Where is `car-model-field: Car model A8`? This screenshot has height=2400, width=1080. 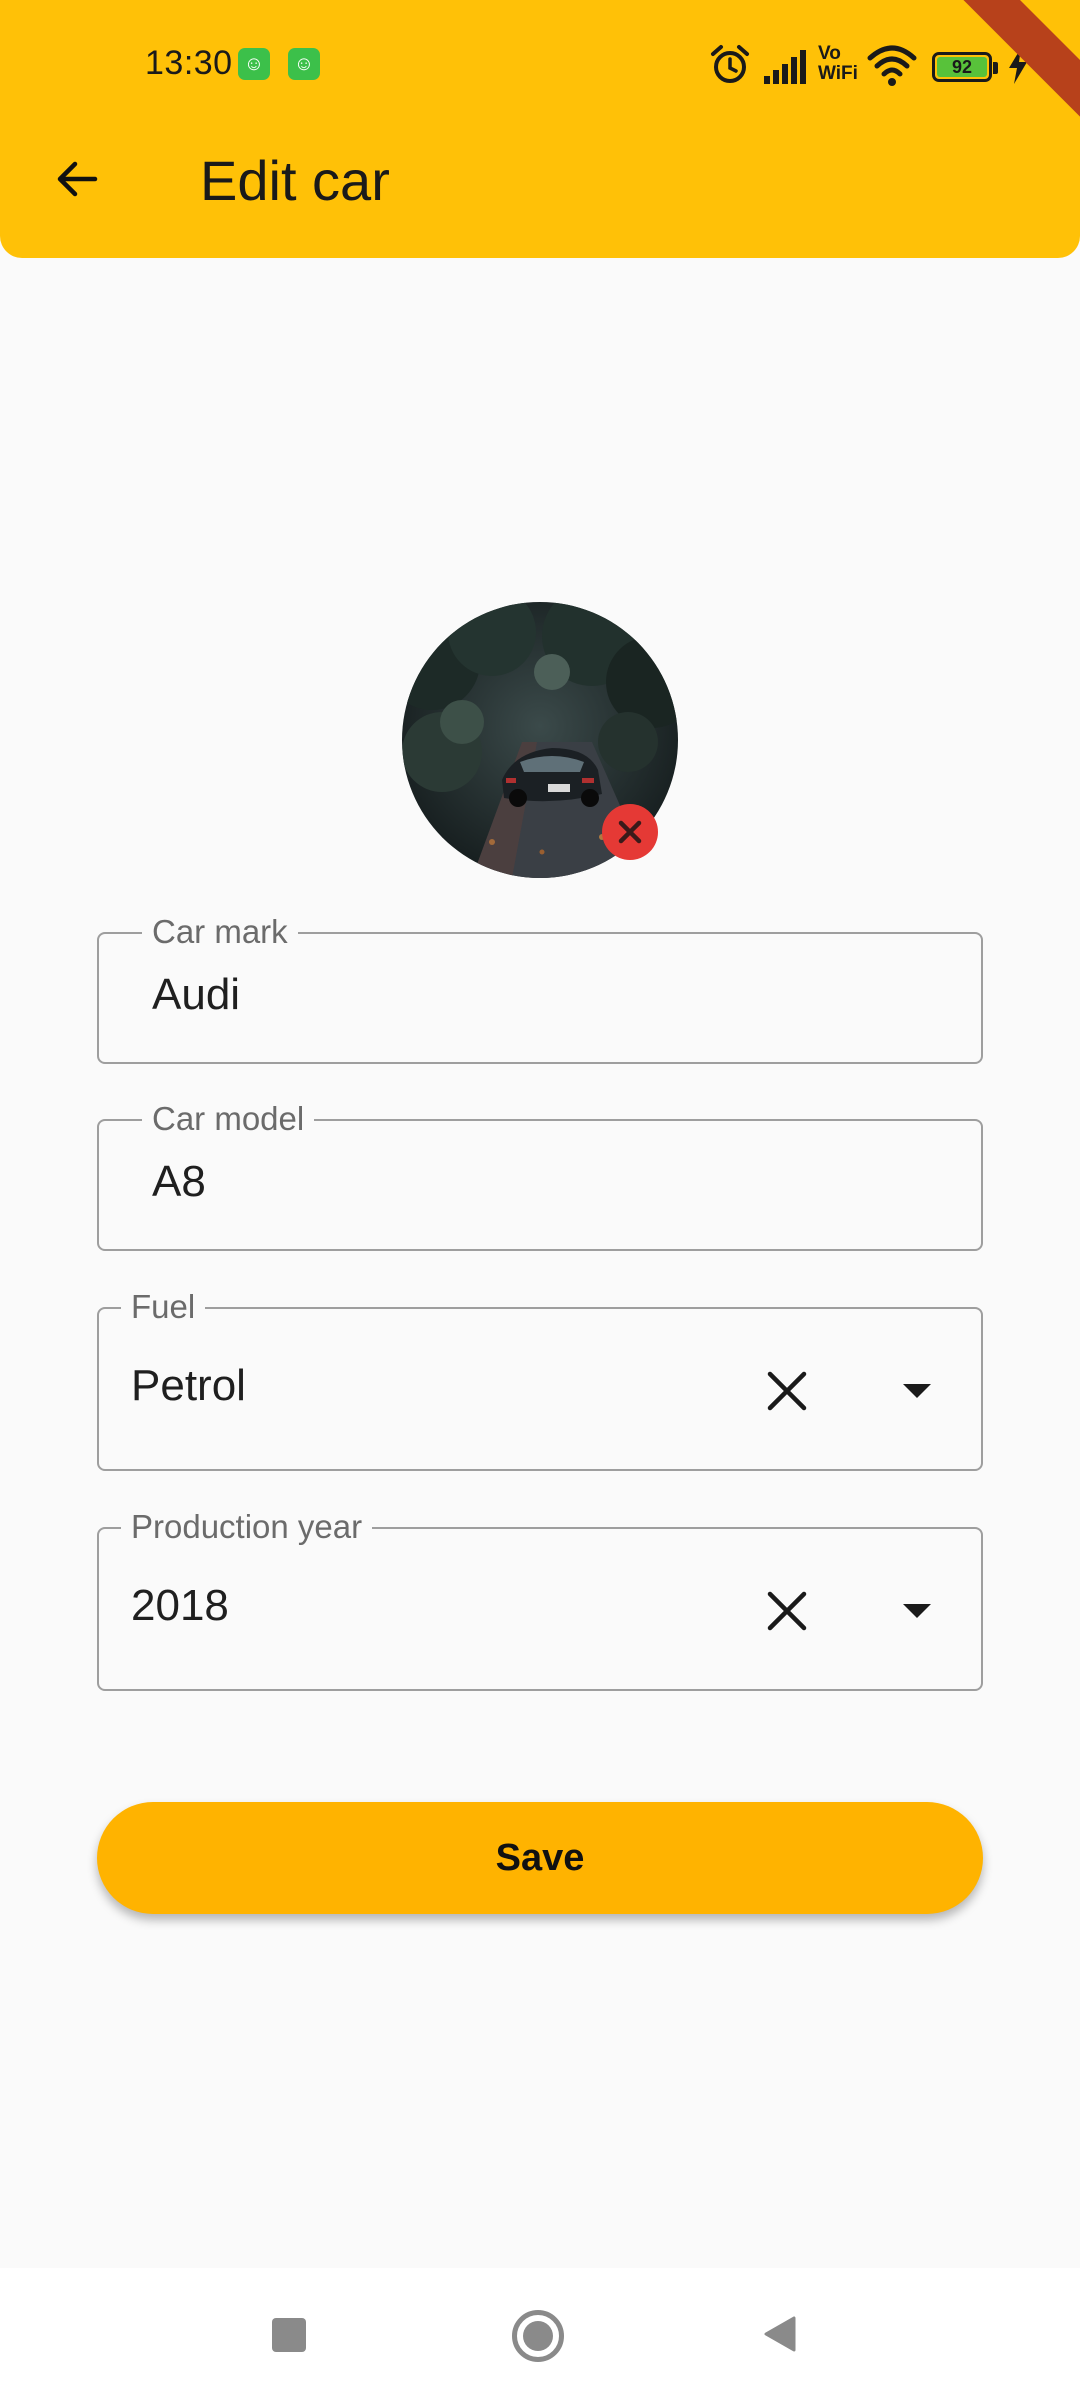 car-model-field: Car model A8 is located at coordinates (540, 1175).